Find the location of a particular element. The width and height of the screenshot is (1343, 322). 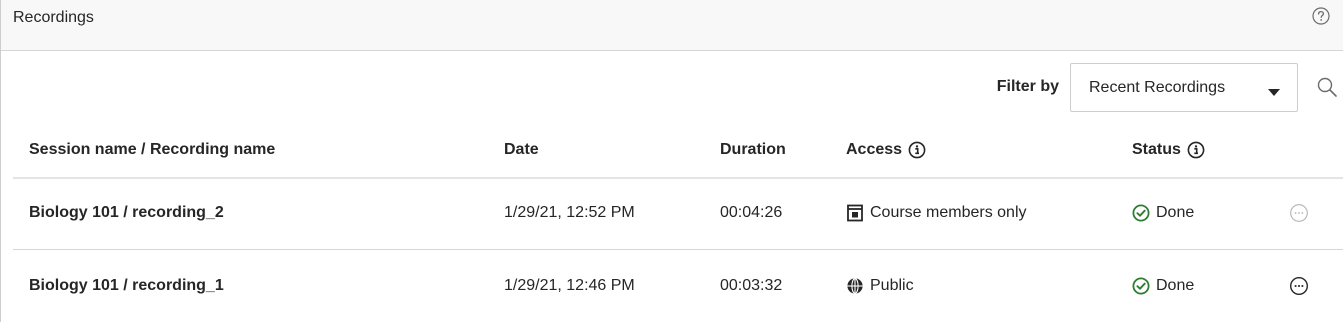

course-members-icon is located at coordinates (855, 213).